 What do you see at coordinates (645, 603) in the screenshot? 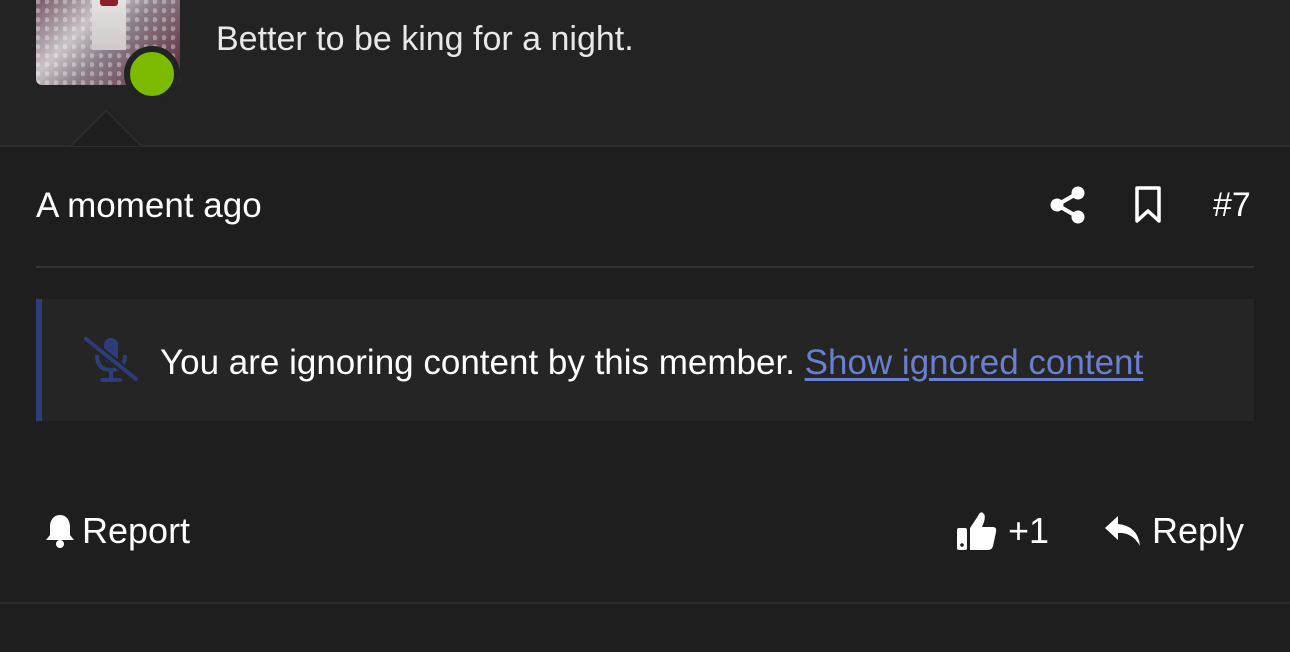
I see `post-bottom-divider` at bounding box center [645, 603].